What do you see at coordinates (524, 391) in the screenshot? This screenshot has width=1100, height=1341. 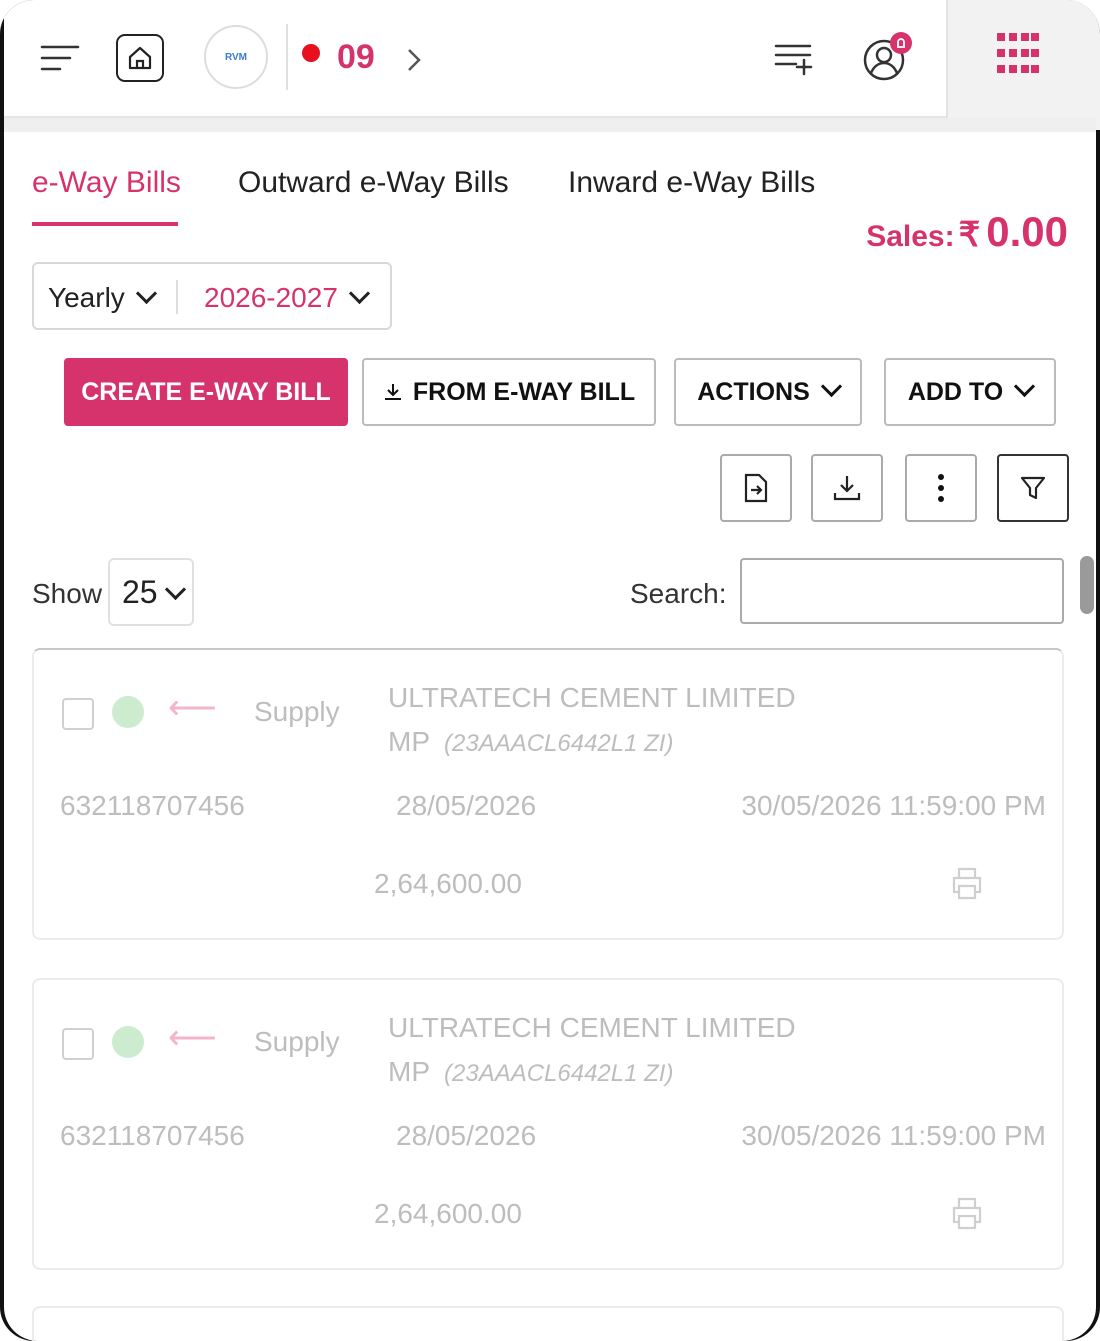 I see `from-eway-bill-label: FROM E-WAY BILL` at bounding box center [524, 391].